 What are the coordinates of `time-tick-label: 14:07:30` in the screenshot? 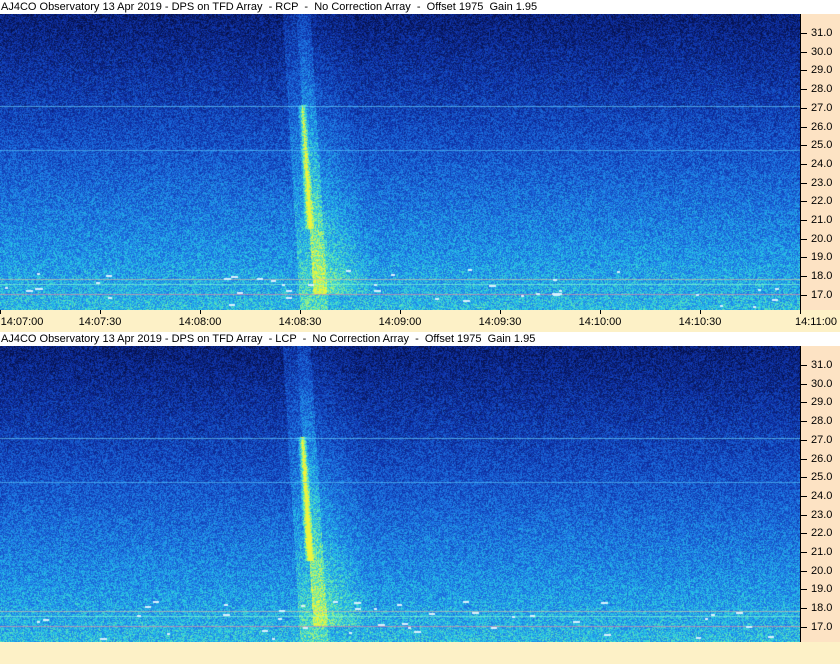 It's located at (100, 322).